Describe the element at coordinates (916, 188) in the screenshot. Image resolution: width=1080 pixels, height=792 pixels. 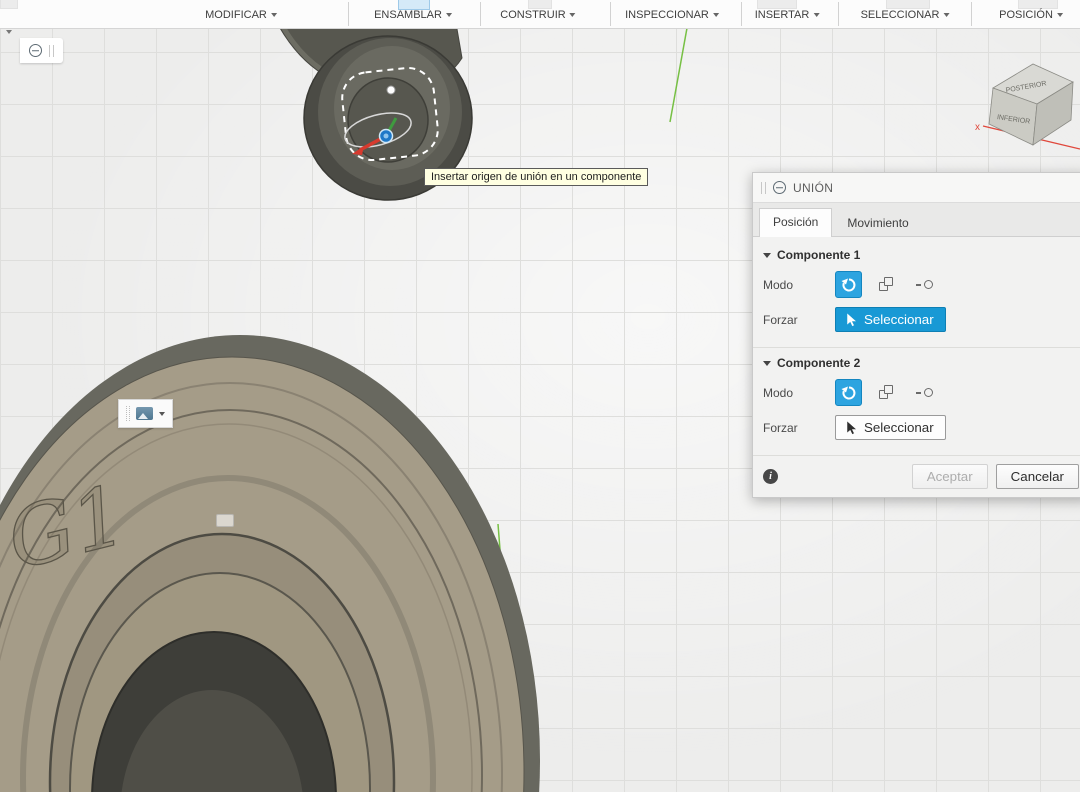
I see `dialog-header: UNIÓN` at that location.